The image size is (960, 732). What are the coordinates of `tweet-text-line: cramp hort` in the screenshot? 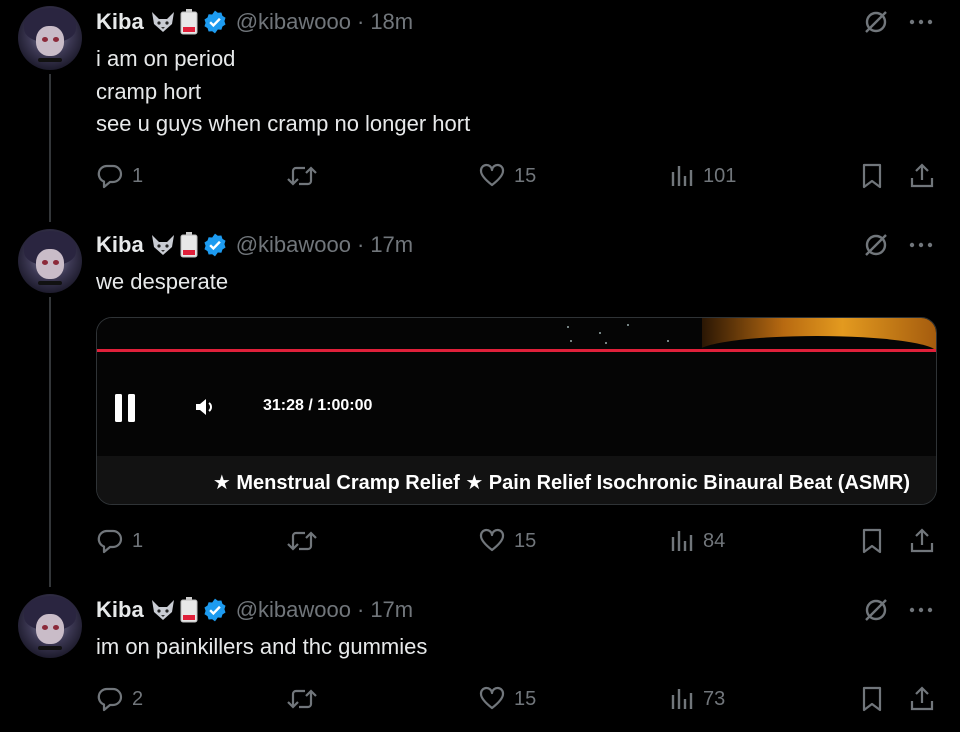 It's located at (149, 91).